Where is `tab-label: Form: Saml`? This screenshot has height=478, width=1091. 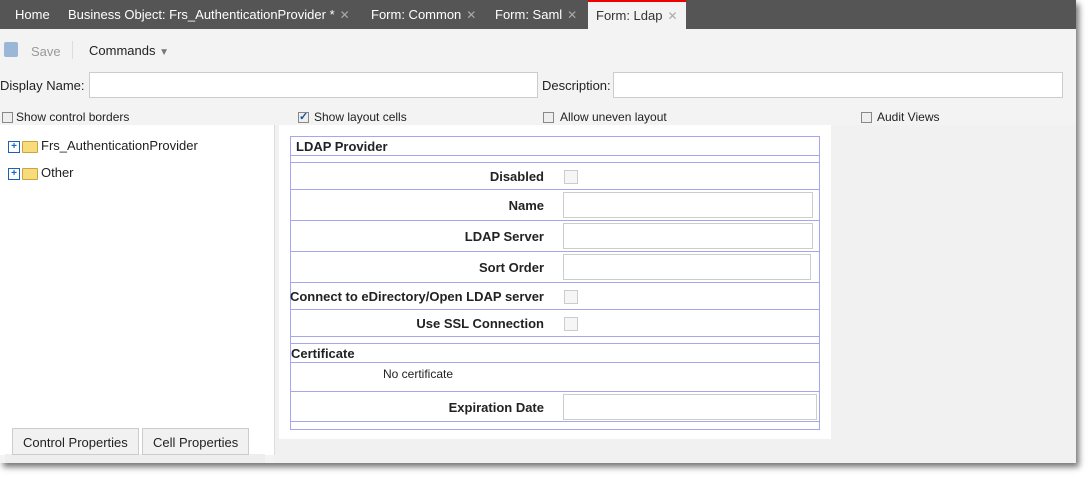
tab-label: Form: Saml is located at coordinates (529, 14).